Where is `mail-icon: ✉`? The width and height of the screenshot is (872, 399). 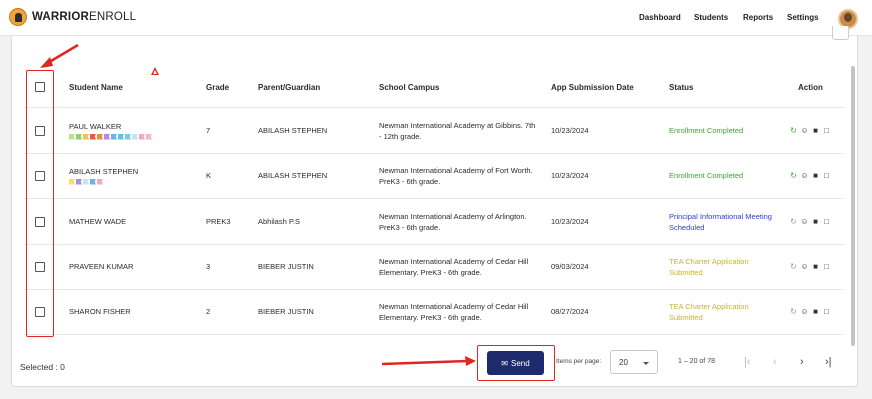
mail-icon: ✉ is located at coordinates (504, 363).